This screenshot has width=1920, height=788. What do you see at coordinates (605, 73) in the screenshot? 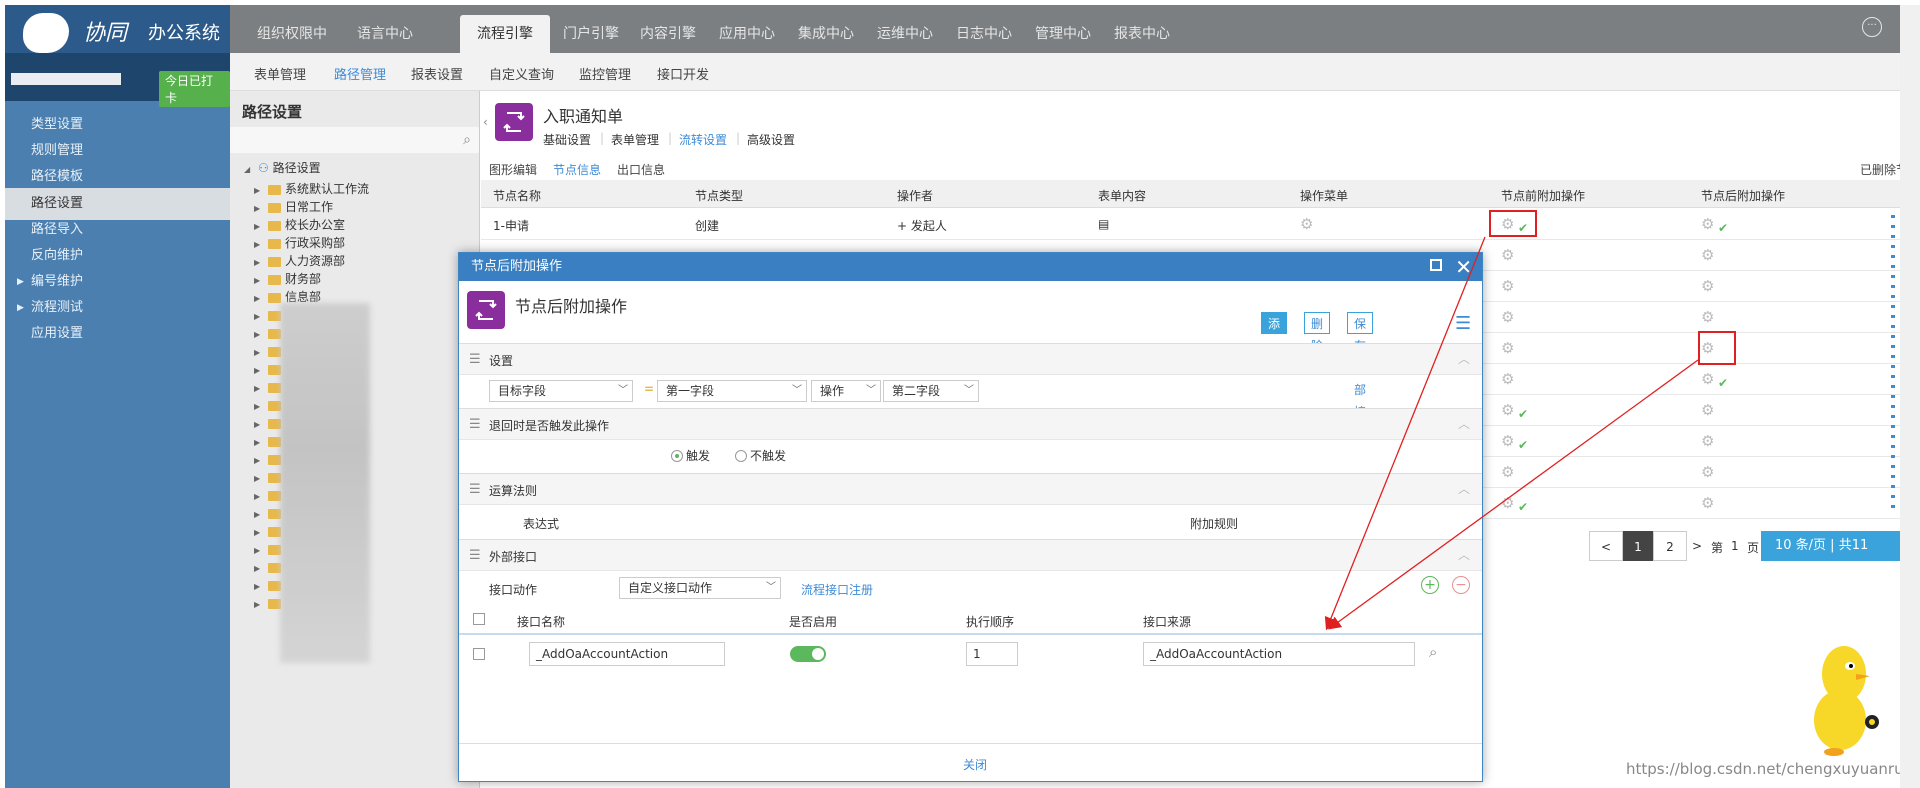
I see `subtab-monitor: 监控管理` at bounding box center [605, 73].